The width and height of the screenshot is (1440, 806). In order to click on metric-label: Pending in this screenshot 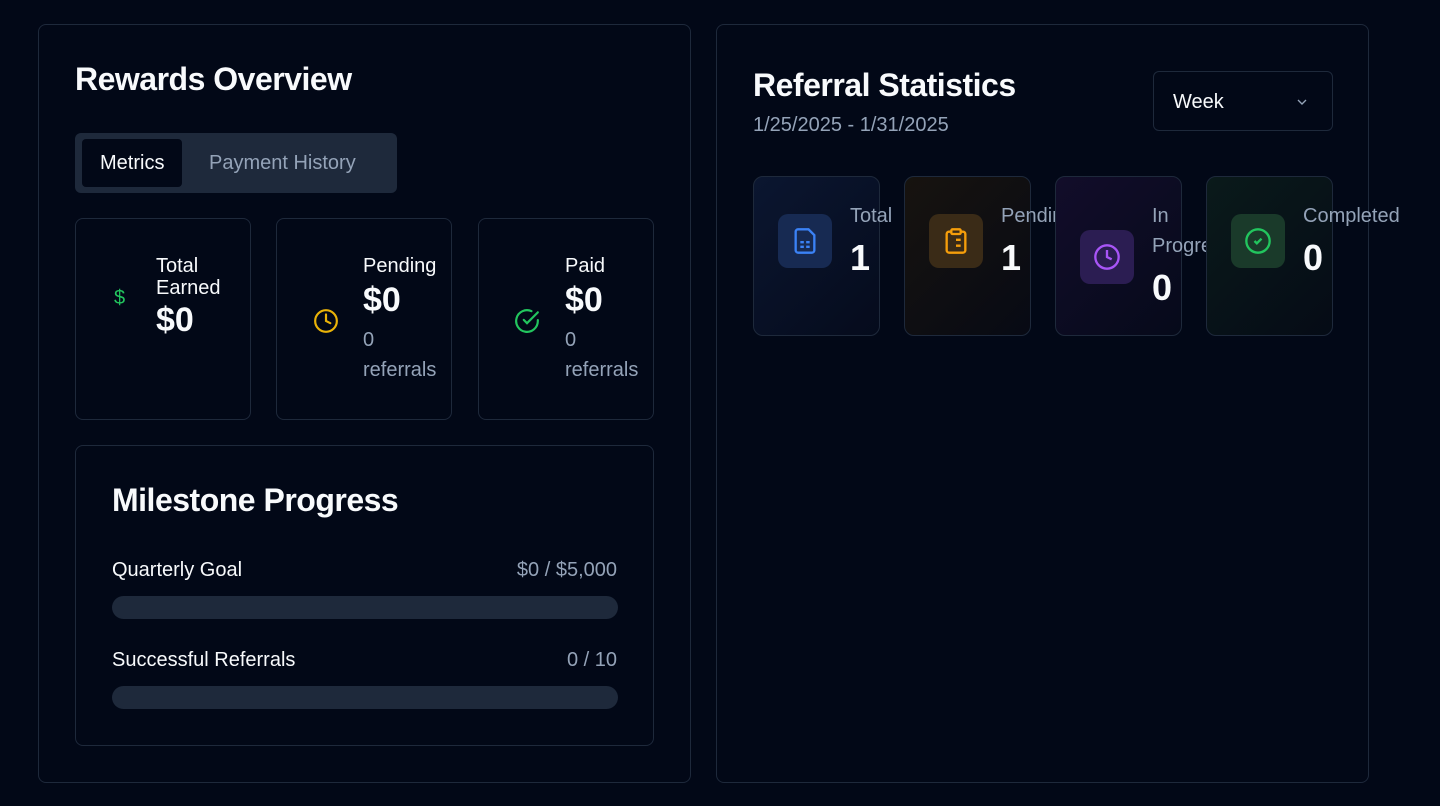, I will do `click(400, 266)`.